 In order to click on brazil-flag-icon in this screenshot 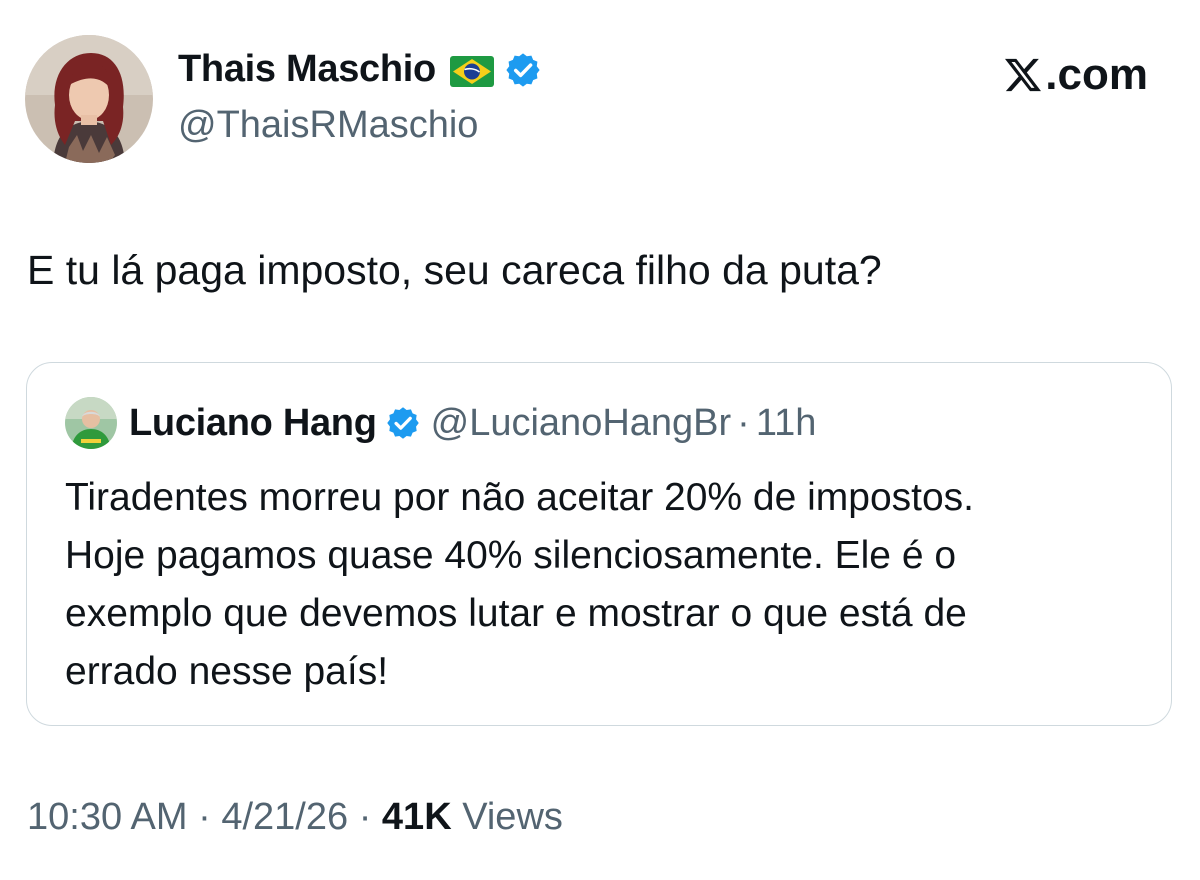, I will do `click(471, 70)`.